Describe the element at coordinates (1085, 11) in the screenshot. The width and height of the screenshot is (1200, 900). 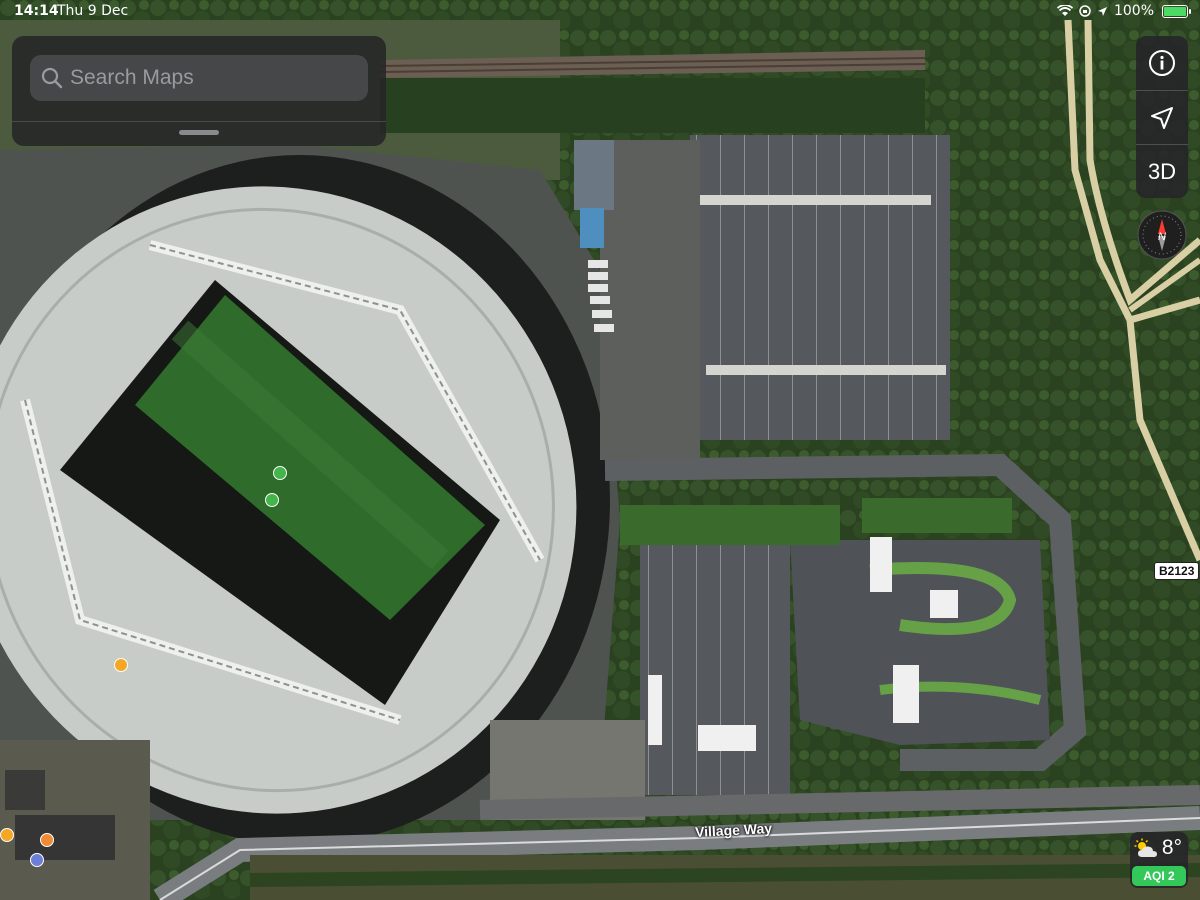
I see `screen-lock-icon` at that location.